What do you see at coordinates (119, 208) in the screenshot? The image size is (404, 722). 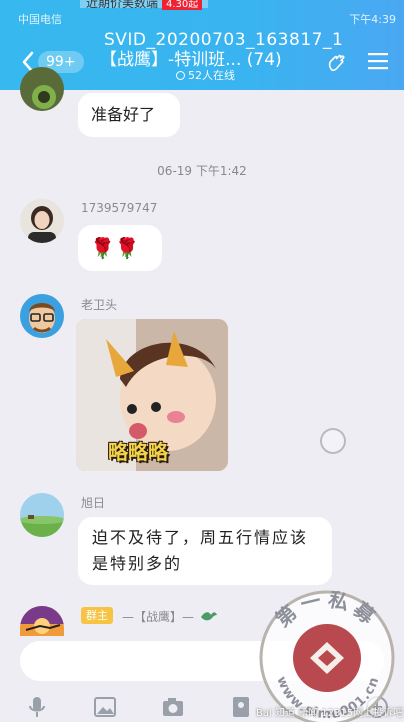 I see `sender-name: 1739579747` at bounding box center [119, 208].